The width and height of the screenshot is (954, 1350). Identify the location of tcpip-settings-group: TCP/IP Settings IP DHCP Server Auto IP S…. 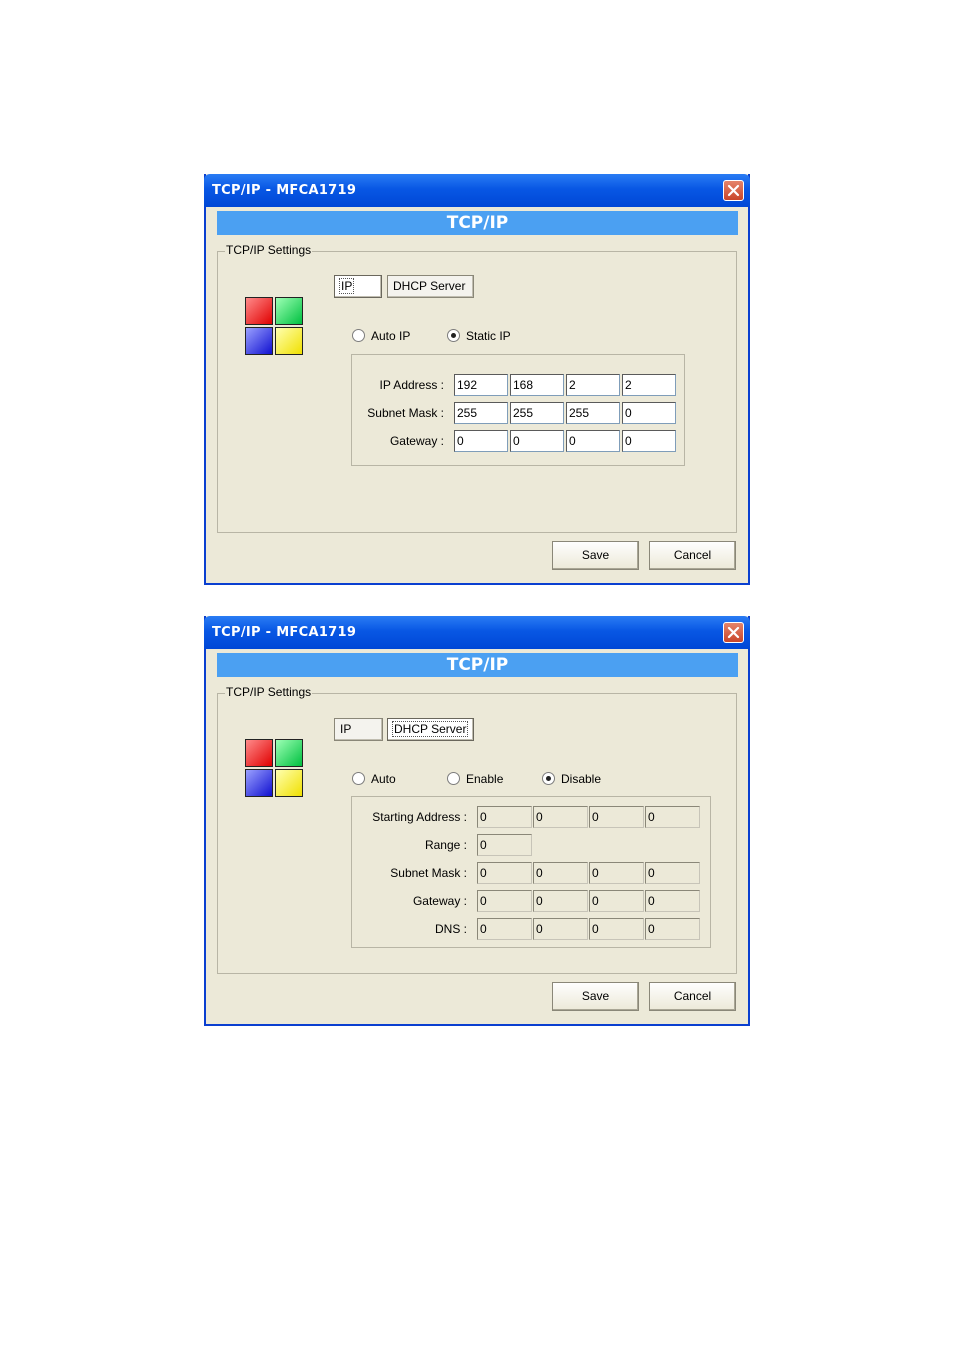
(477, 388).